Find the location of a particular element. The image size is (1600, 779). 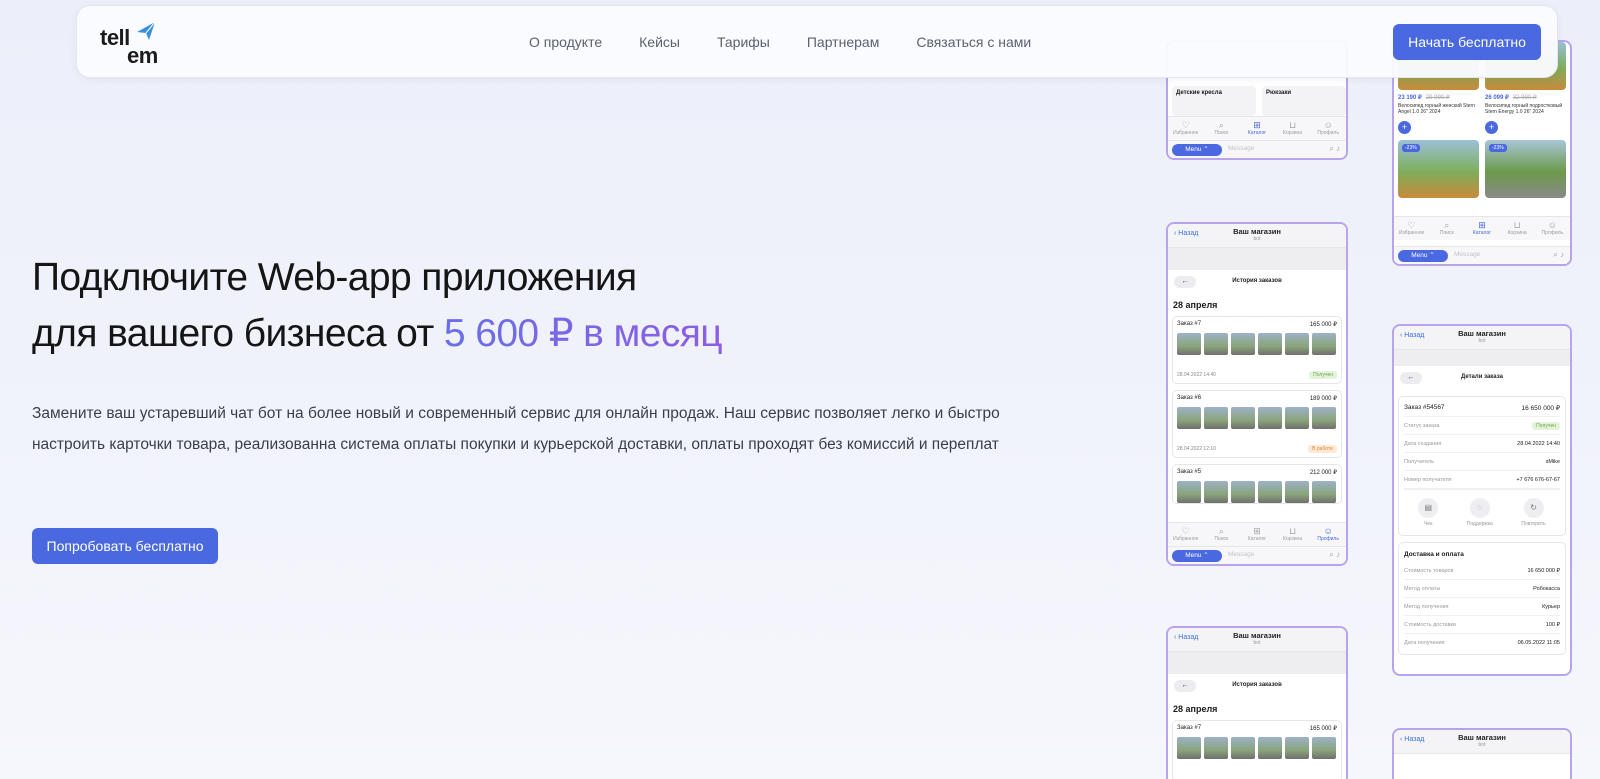

category-card: Рюкзаки is located at coordinates (1304, 101).